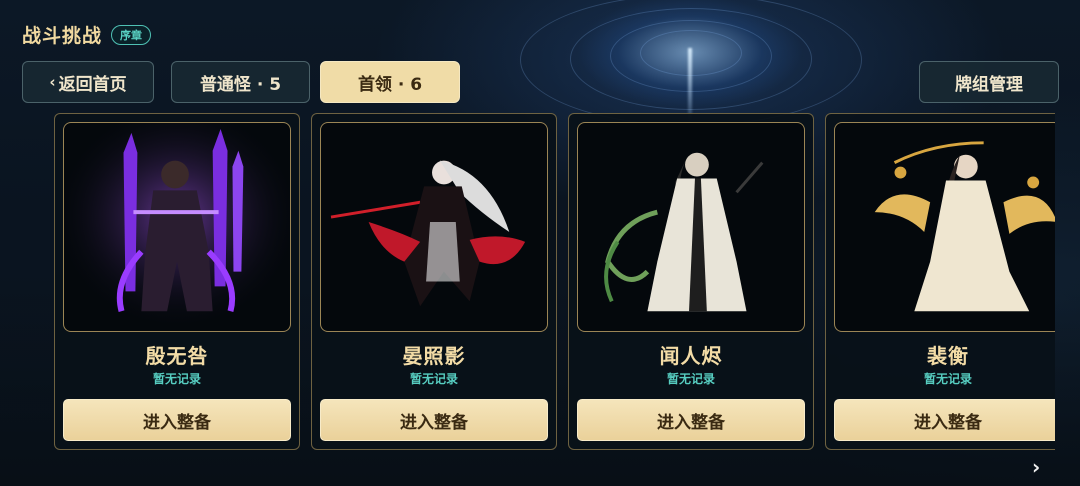 This screenshot has width=1080, height=486. I want to click on chapter-badge: 序章, so click(131, 34).